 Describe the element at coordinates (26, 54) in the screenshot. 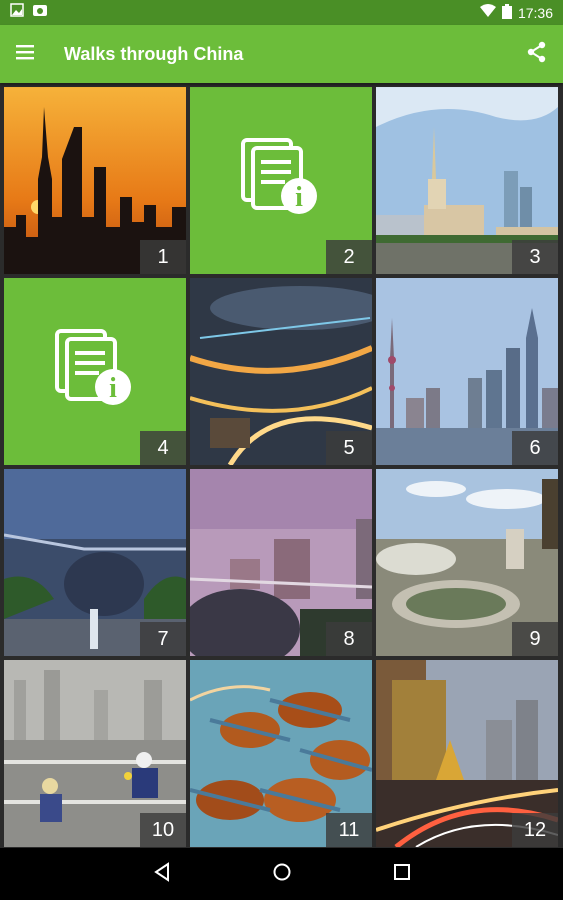

I see `hamburger-menu-icon` at that location.